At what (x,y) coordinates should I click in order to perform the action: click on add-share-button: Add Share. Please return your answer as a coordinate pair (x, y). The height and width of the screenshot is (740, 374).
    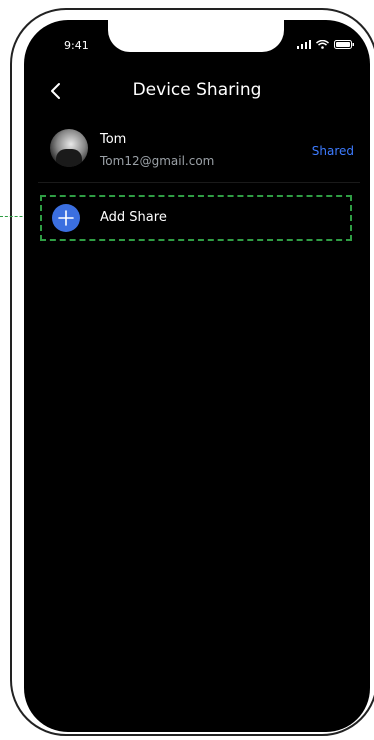
    Looking at the image, I should click on (196, 218).